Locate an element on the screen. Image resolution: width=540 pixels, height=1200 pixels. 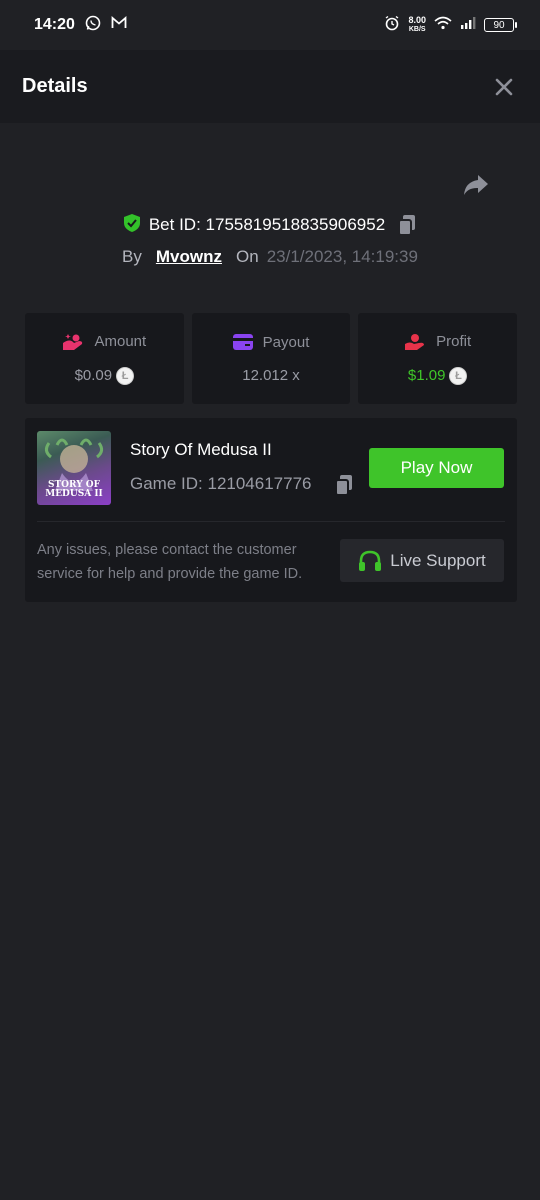
live-support-button: Live Support is located at coordinates (422, 560).